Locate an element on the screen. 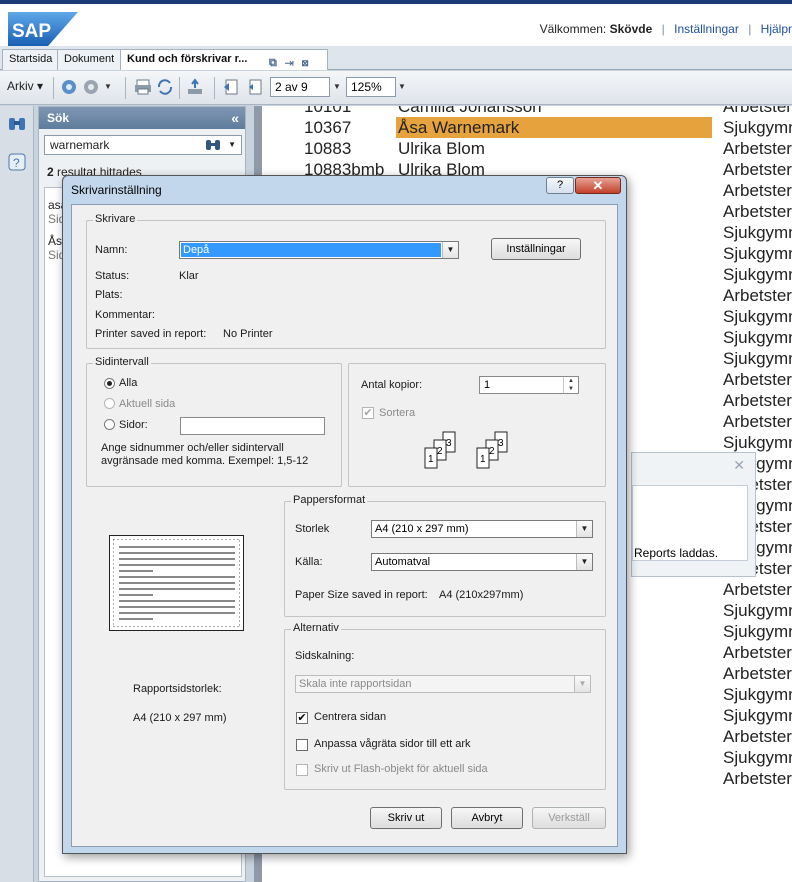 This screenshot has width=792, height=882. report-row: 10101 Camilla Johansson Arbetster is located at coordinates (527, 111).